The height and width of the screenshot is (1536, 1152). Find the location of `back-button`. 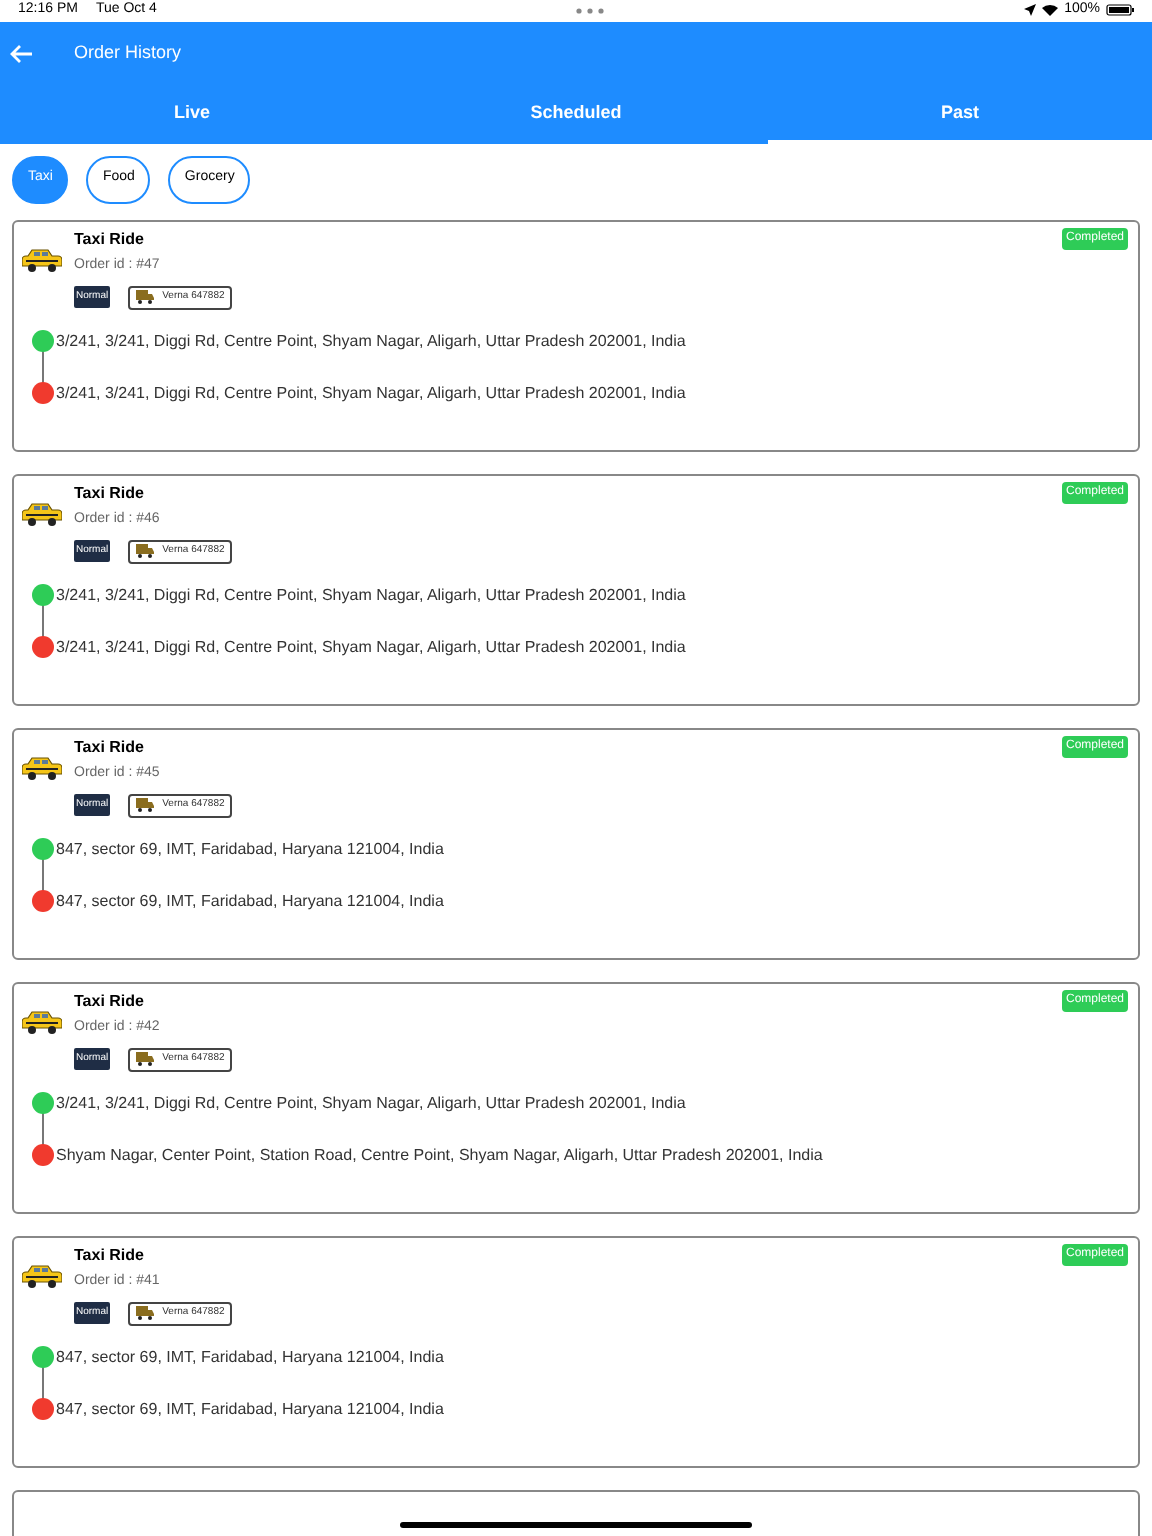

back-button is located at coordinates (22, 54).